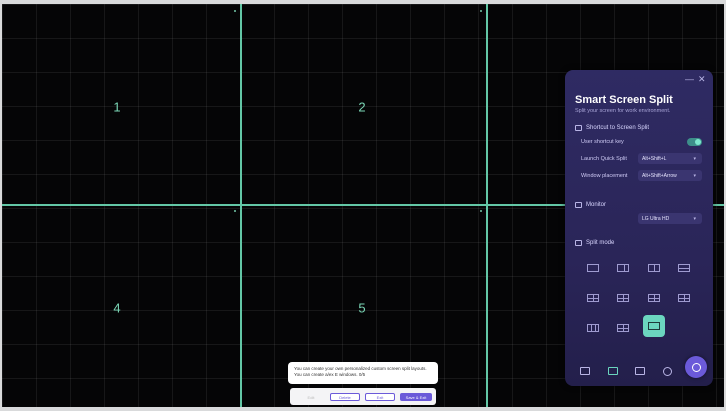 This screenshot has width=726, height=411. What do you see at coordinates (689, 79) in the screenshot?
I see `minimize-icon: —` at bounding box center [689, 79].